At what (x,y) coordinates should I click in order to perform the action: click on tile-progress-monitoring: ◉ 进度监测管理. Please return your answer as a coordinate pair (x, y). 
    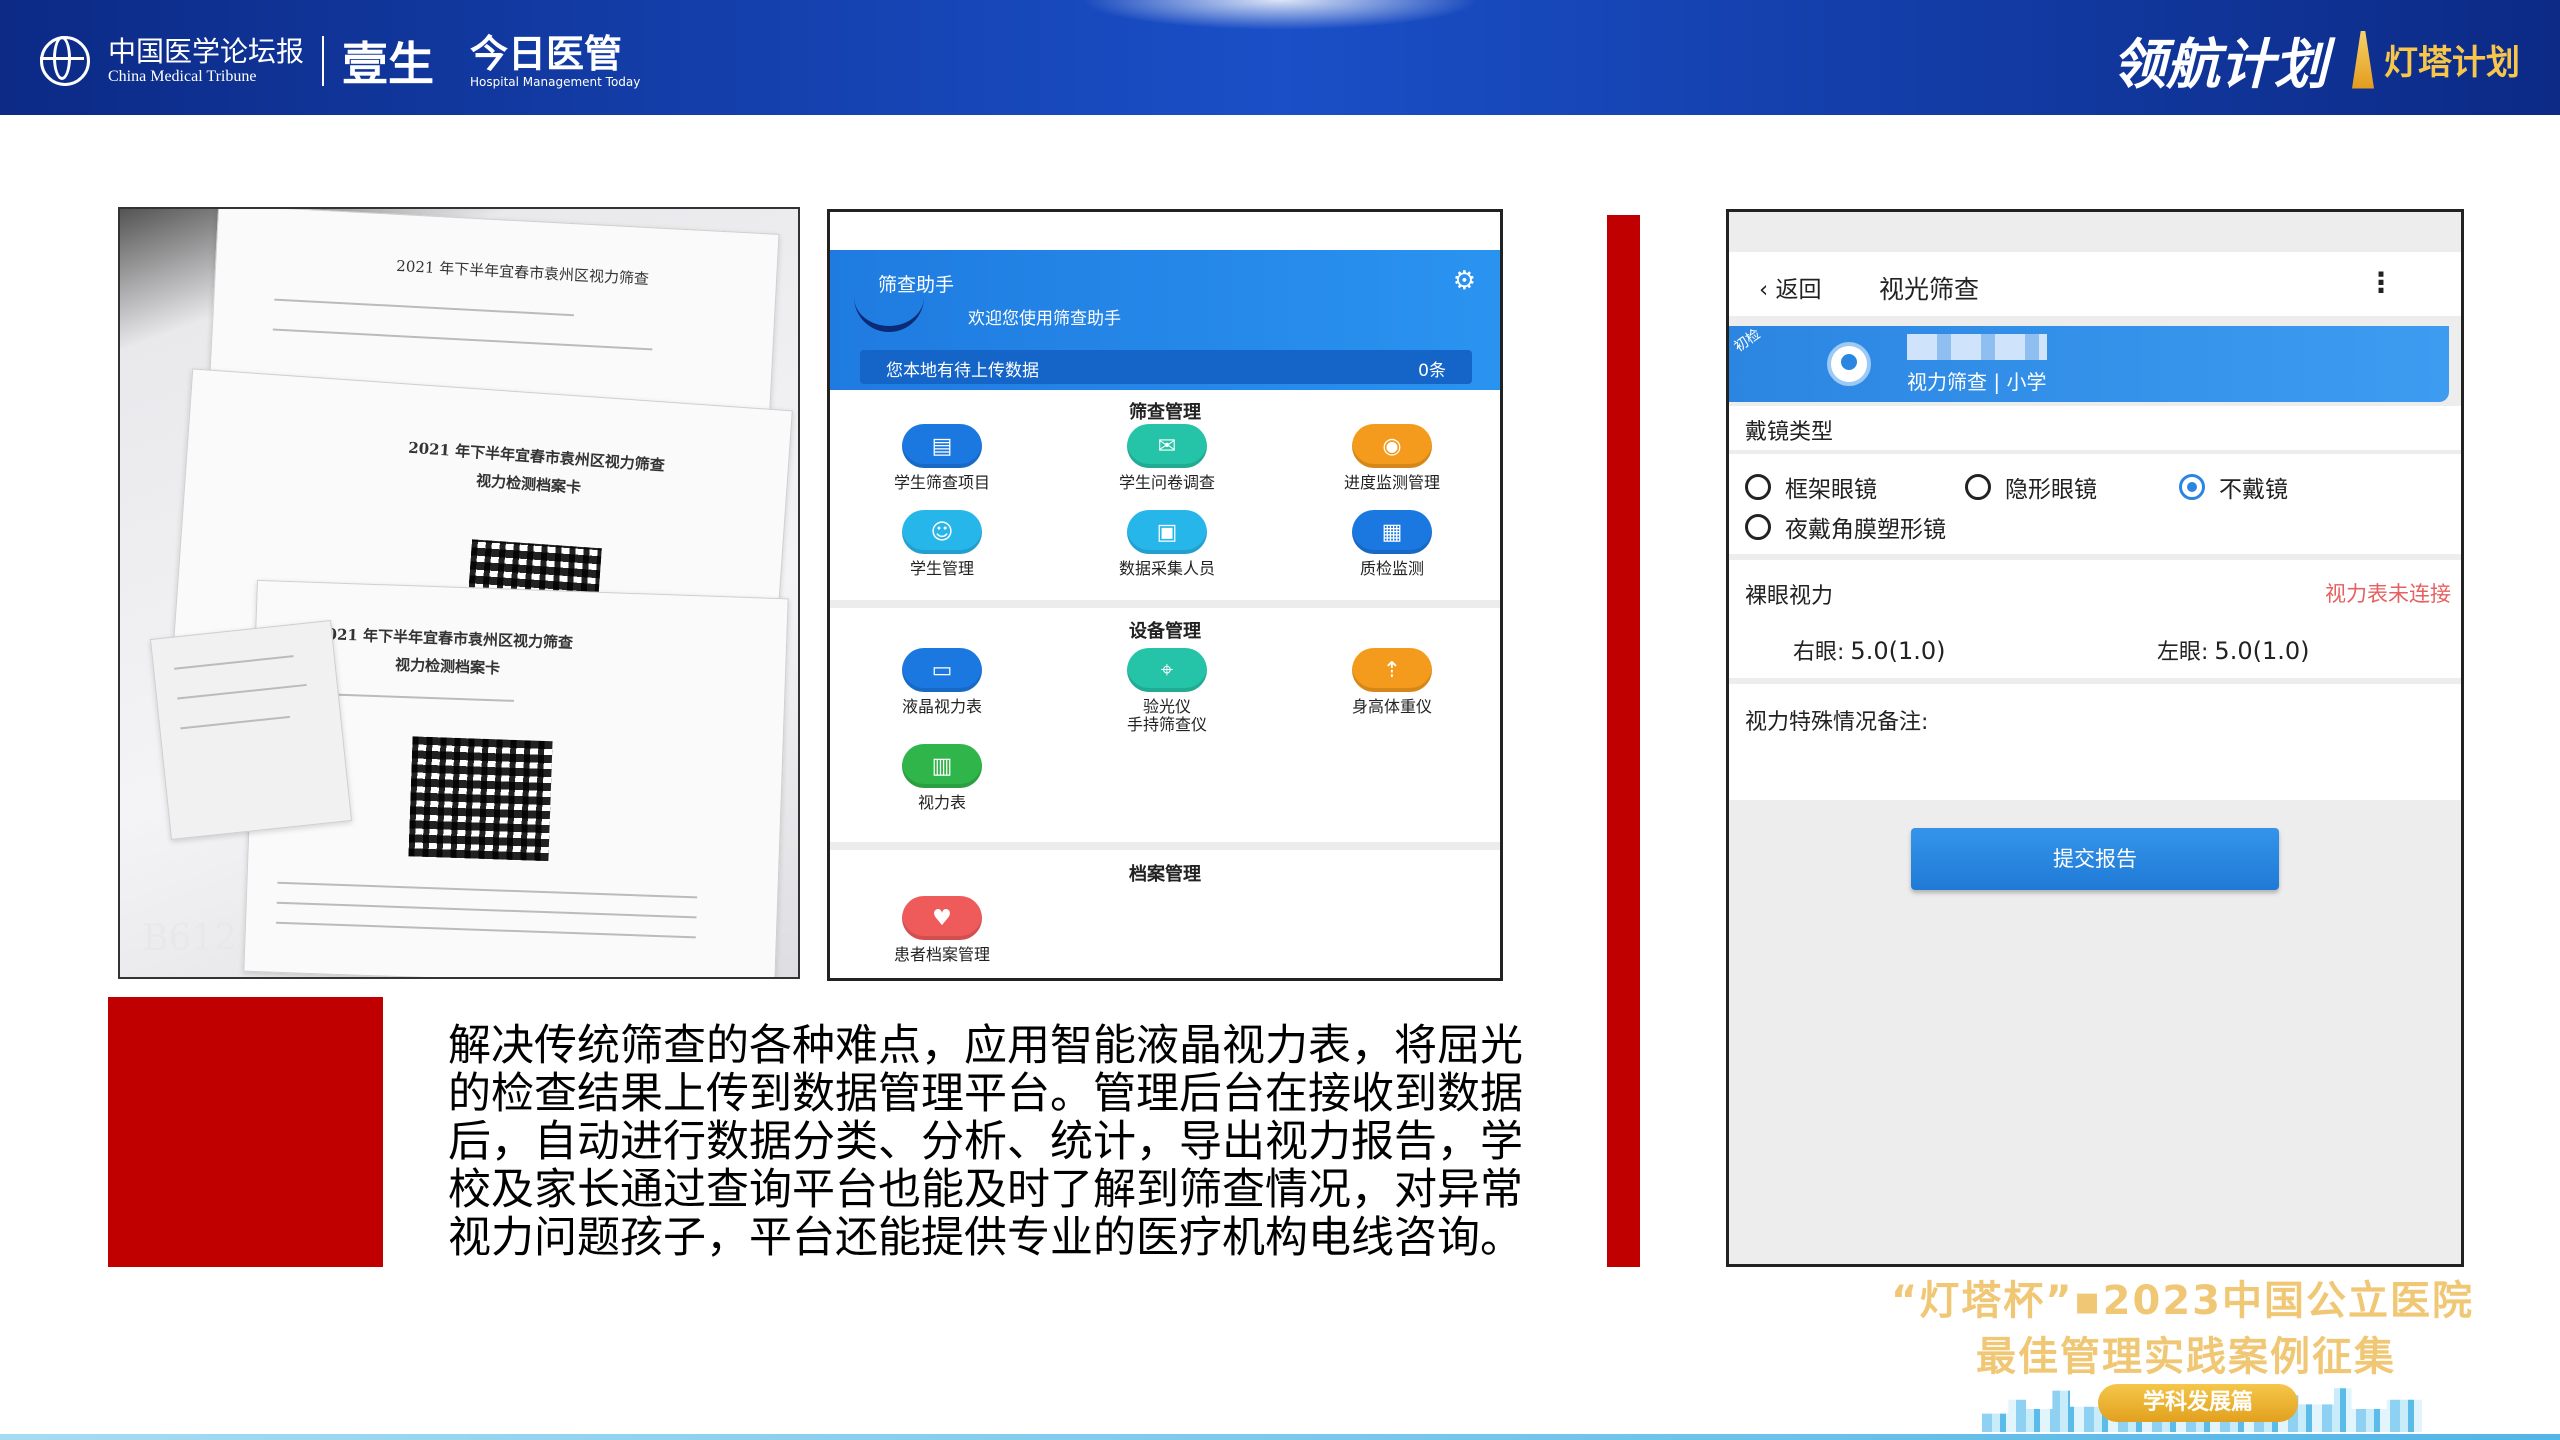
    Looking at the image, I should click on (1392, 458).